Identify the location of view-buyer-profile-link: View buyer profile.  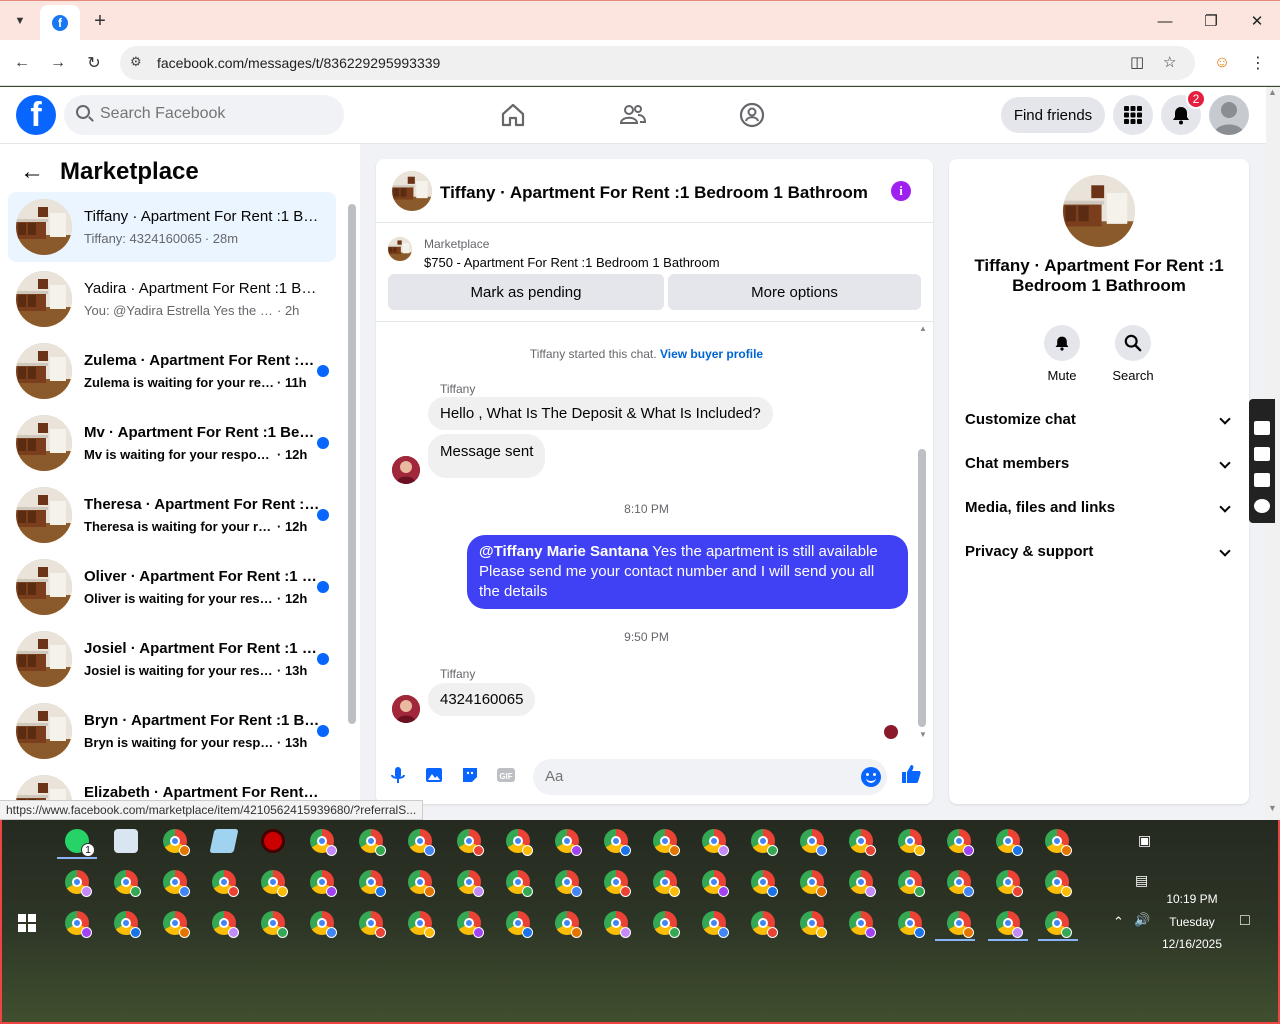
(711, 354).